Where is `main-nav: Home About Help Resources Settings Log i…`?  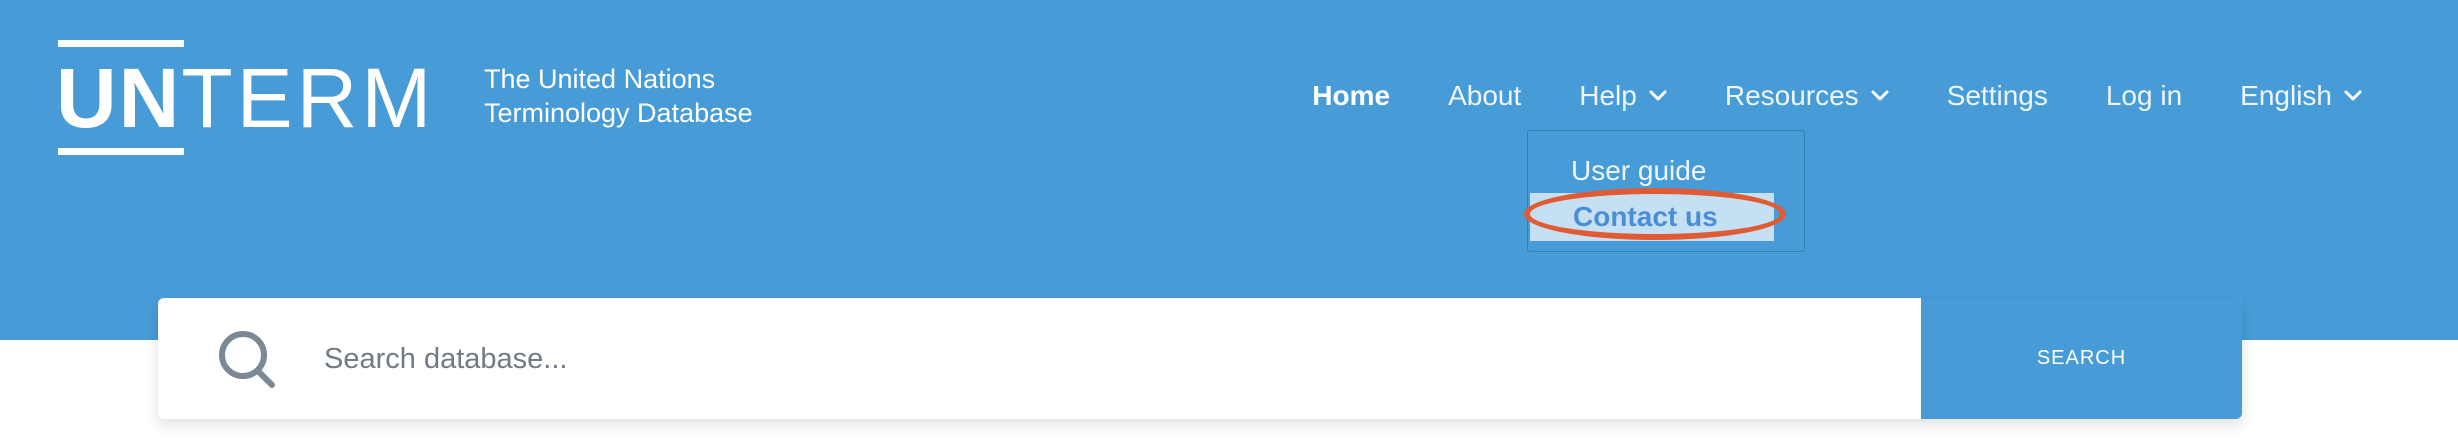 main-nav: Home About Help Resources Settings Log i… is located at coordinates (1808, 96).